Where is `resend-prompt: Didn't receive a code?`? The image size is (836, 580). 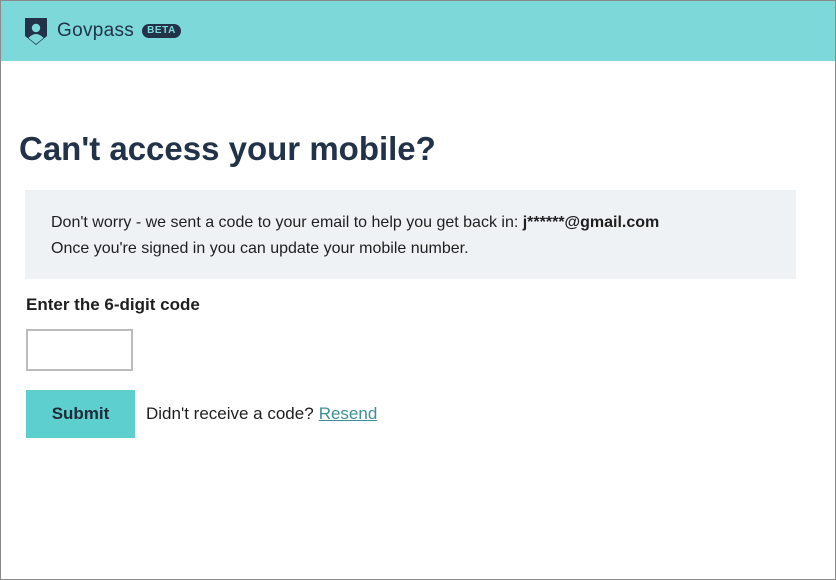 resend-prompt: Didn't receive a code? is located at coordinates (230, 413).